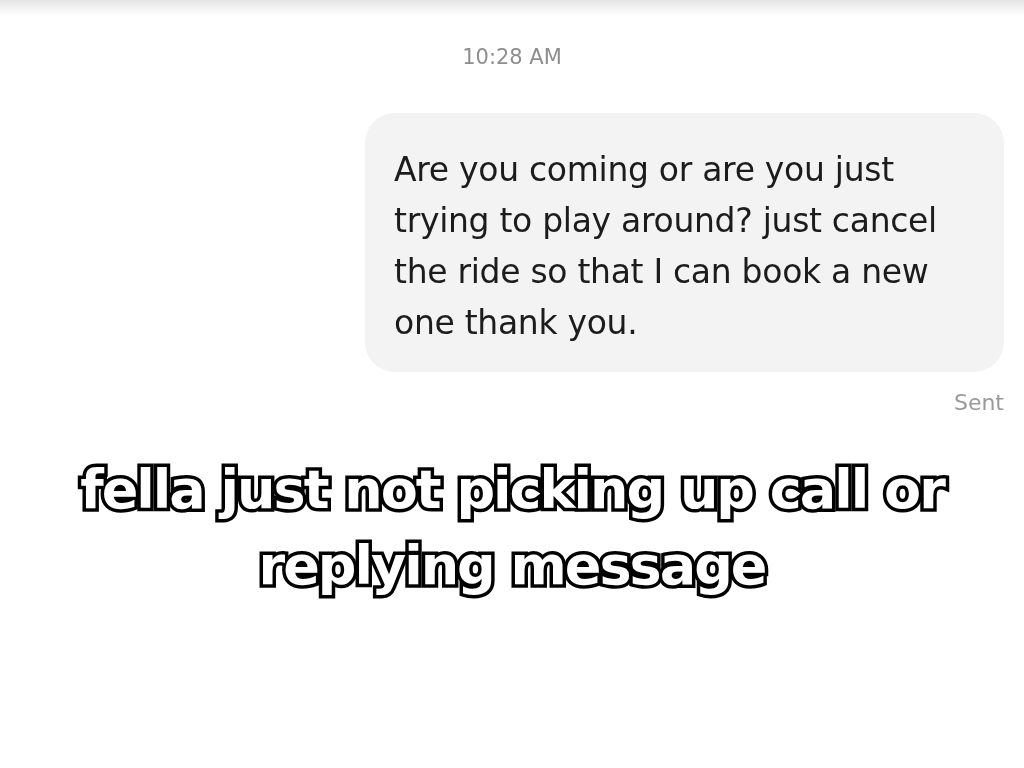 This screenshot has width=1024, height=768. Describe the element at coordinates (512, 57) in the screenshot. I see `timestamp: 10:28 AM` at that location.